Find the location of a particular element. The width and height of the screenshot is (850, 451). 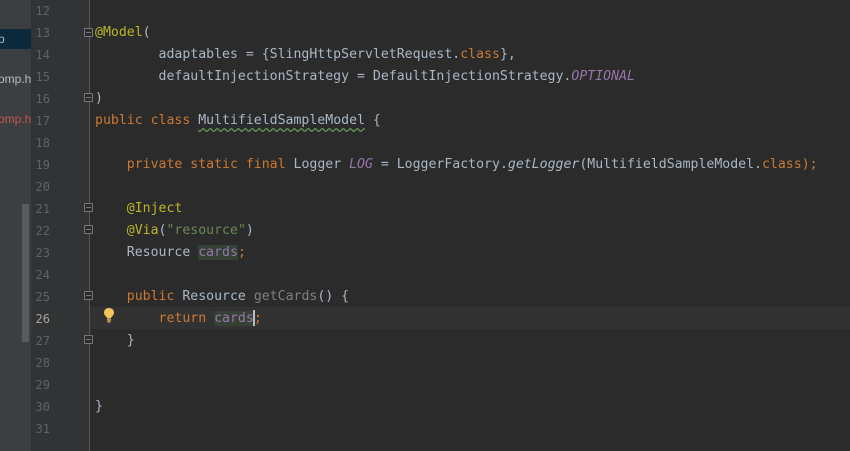

annotation-token: @Via is located at coordinates (142, 230).